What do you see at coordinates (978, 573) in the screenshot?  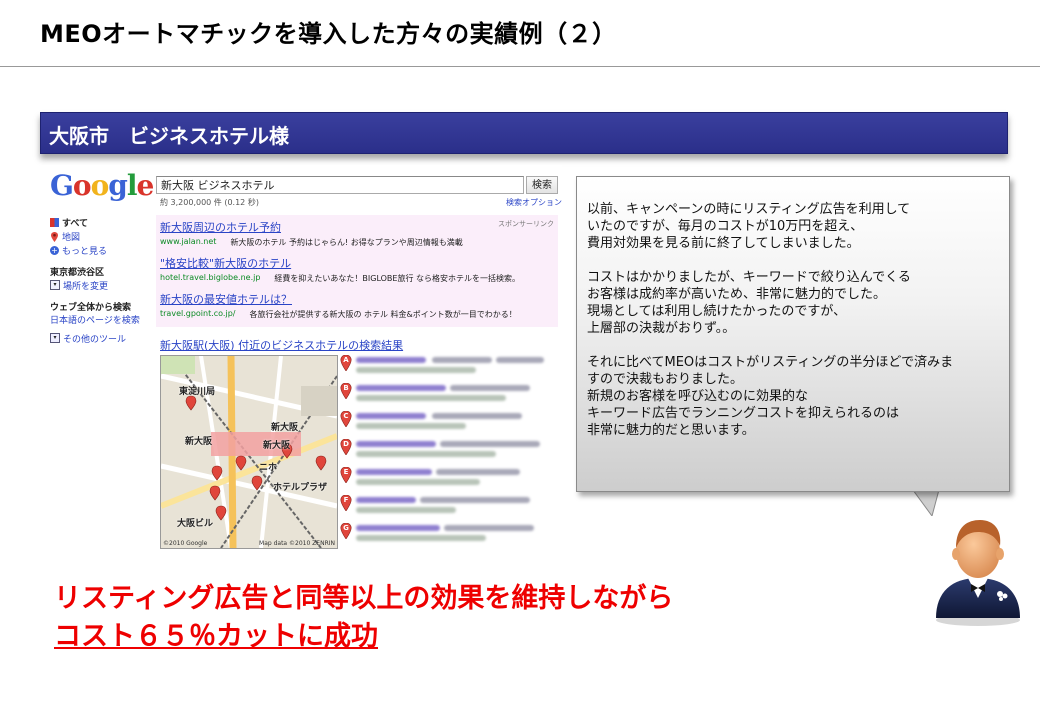 I see `hotel-staff-avatar-icon` at bounding box center [978, 573].